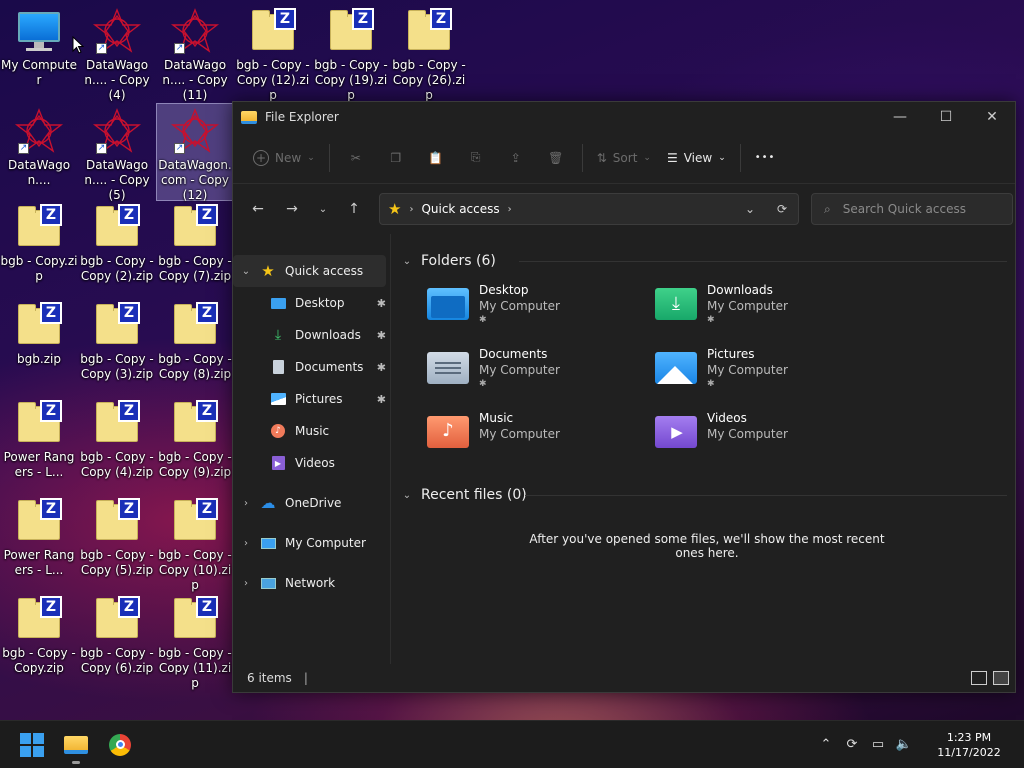 The width and height of the screenshot is (1024, 768). I want to click on folder-tile-downloads: ⤓ Downloads My Computer ✱, so click(769, 306).